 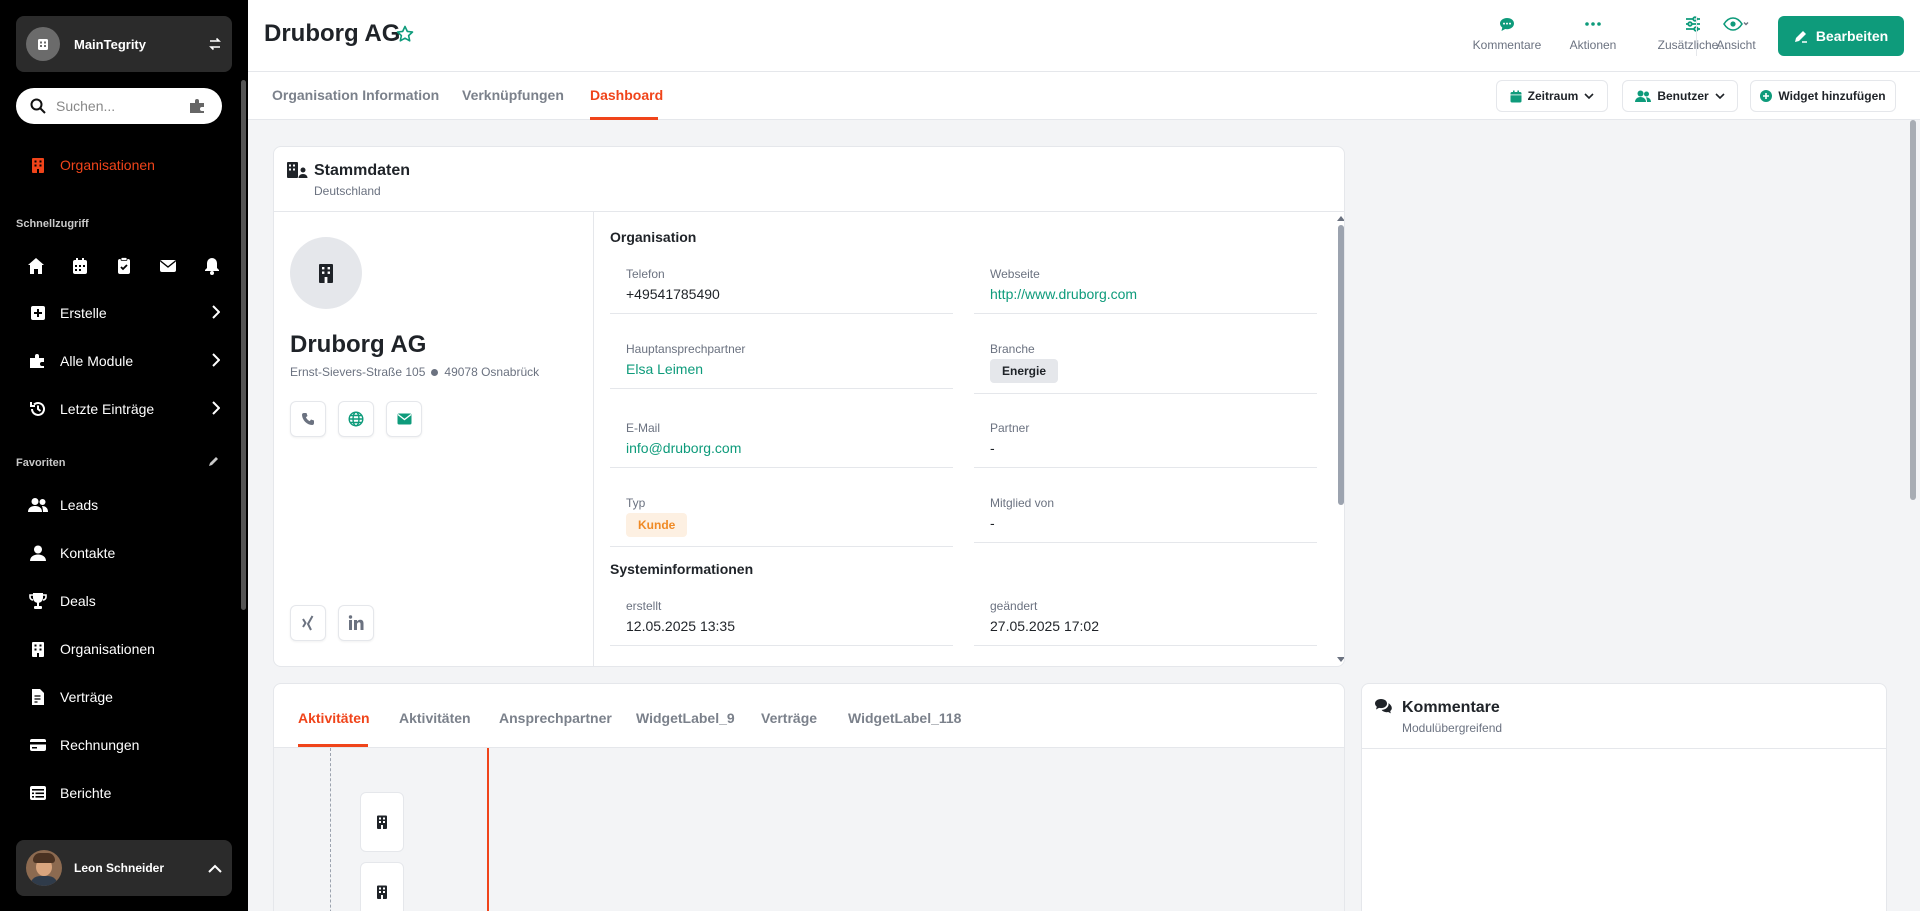 I want to click on sidebar-item-organisationen: Organisationen, so click(x=120, y=649).